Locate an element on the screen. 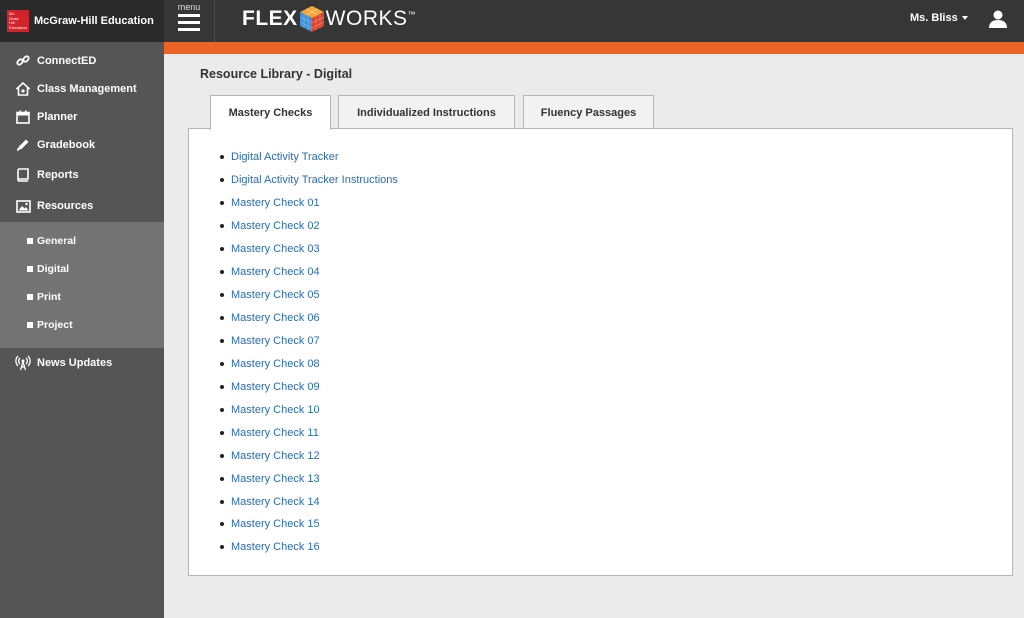 This screenshot has width=1024, height=618. list-item: Mastery Check 01 is located at coordinates (309, 203).